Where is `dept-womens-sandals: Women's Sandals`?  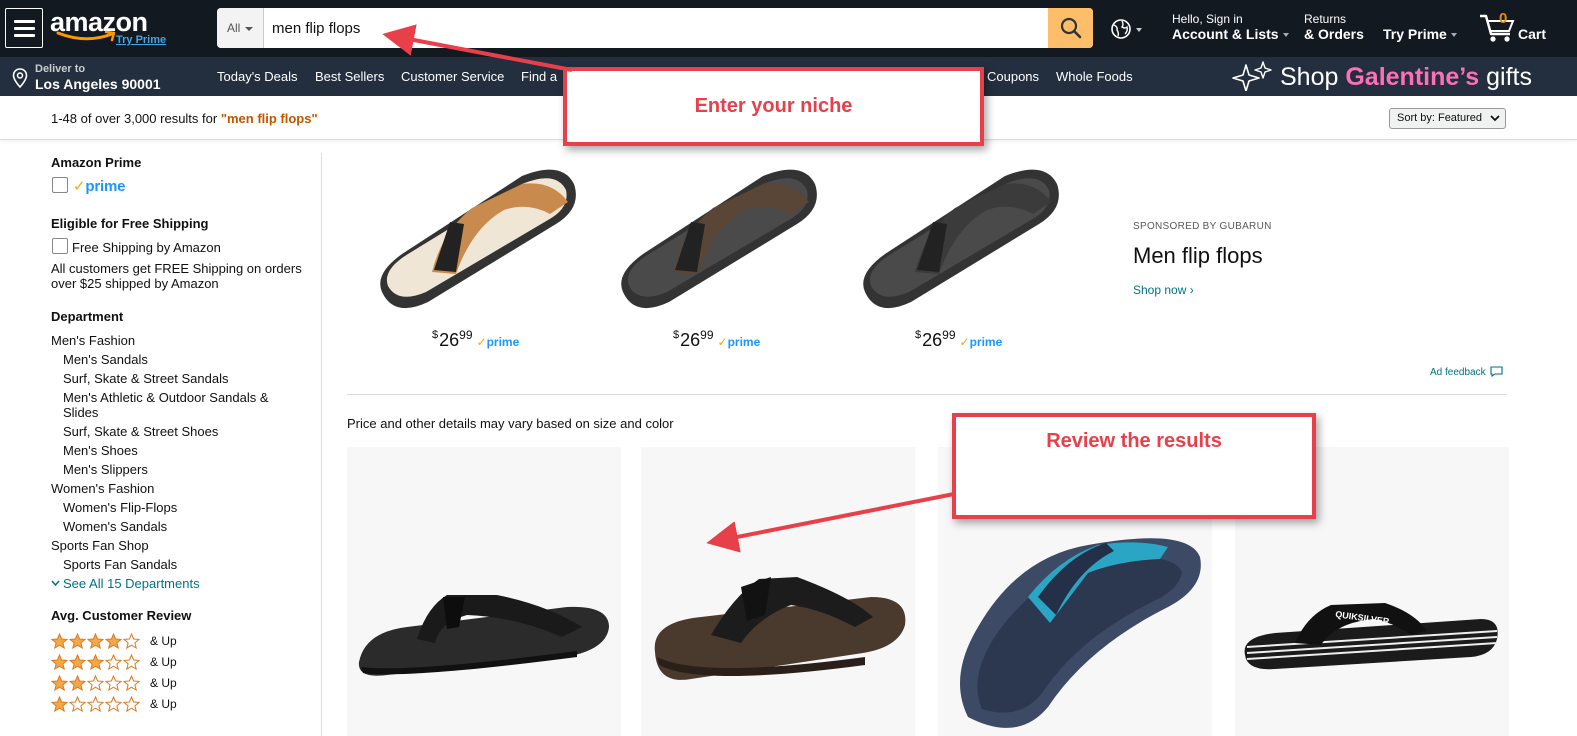
dept-womens-sandals: Women's Sandals is located at coordinates (115, 526).